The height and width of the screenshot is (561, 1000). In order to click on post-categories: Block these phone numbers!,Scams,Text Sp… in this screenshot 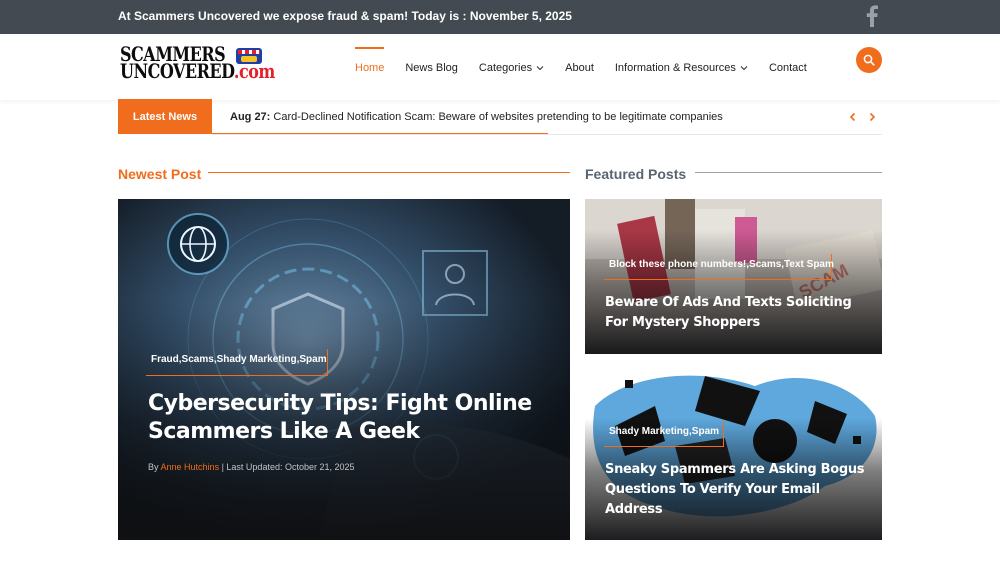, I will do `click(721, 264)`.